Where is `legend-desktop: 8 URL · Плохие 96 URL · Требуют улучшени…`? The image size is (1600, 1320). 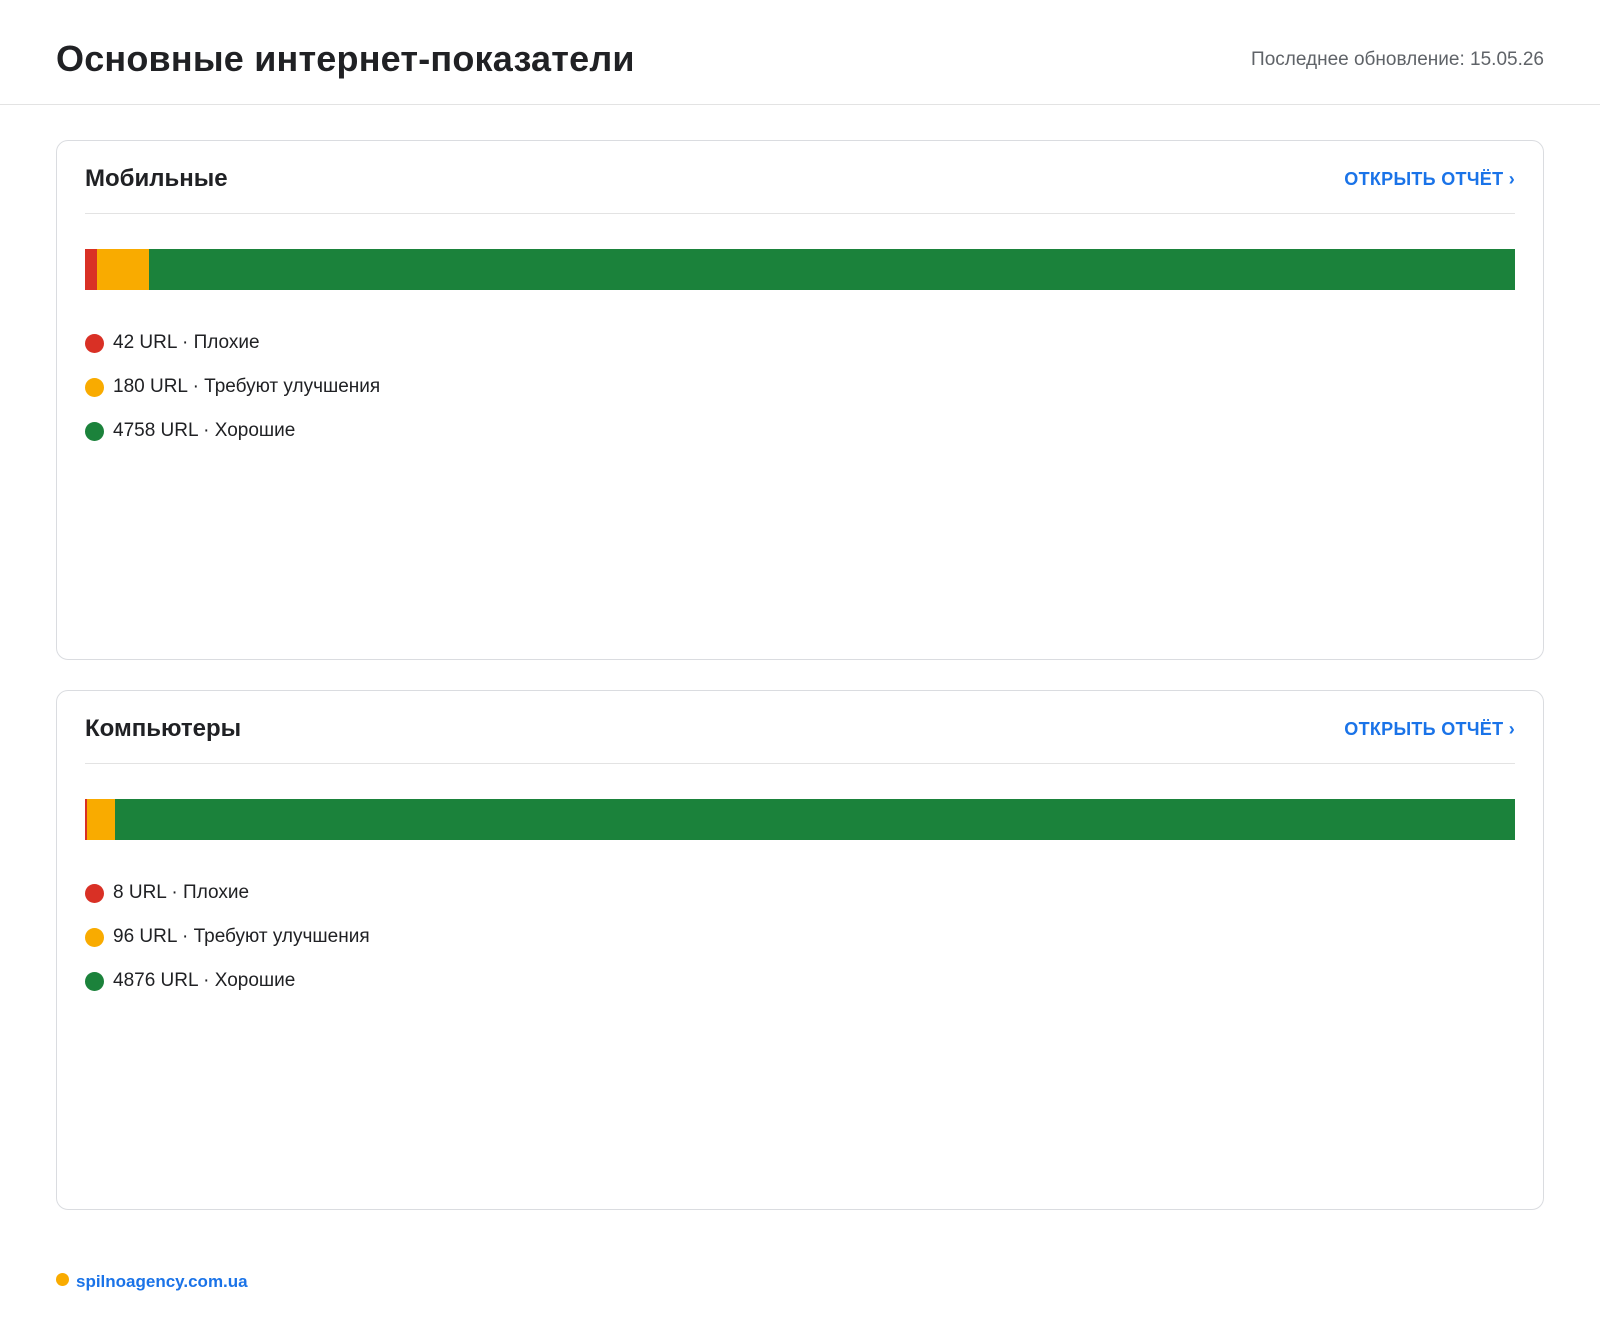
legend-desktop: 8 URL · Плохие 96 URL · Требуют улучшени… is located at coordinates (227, 937).